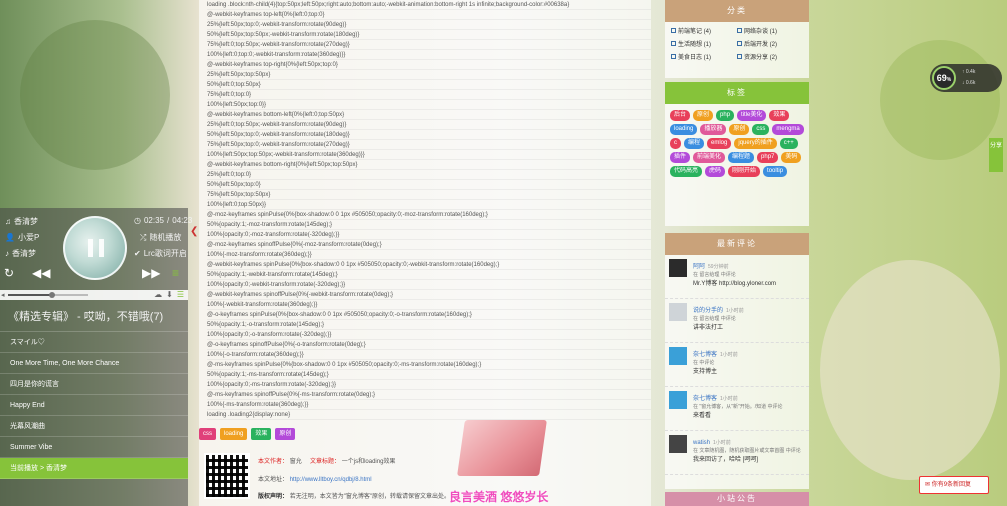  I want to click on progress-knob, so click(52, 295).